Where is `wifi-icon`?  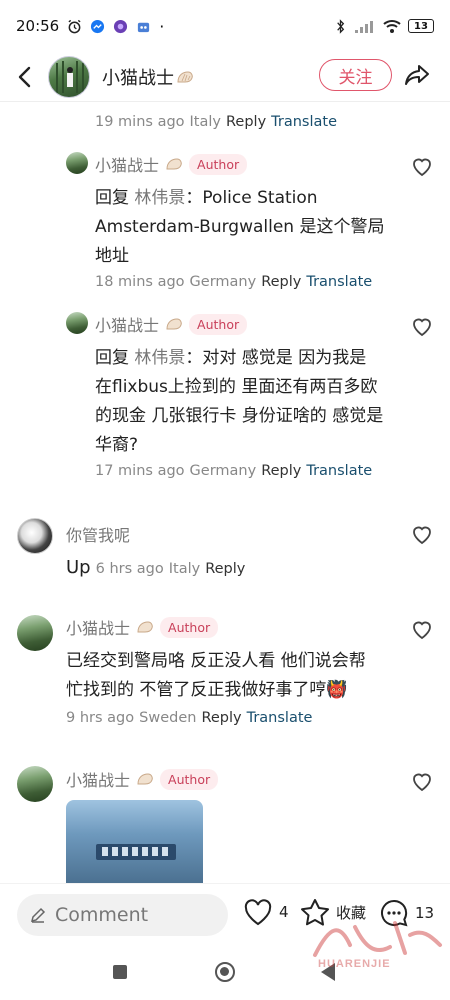
wifi-icon is located at coordinates (392, 26).